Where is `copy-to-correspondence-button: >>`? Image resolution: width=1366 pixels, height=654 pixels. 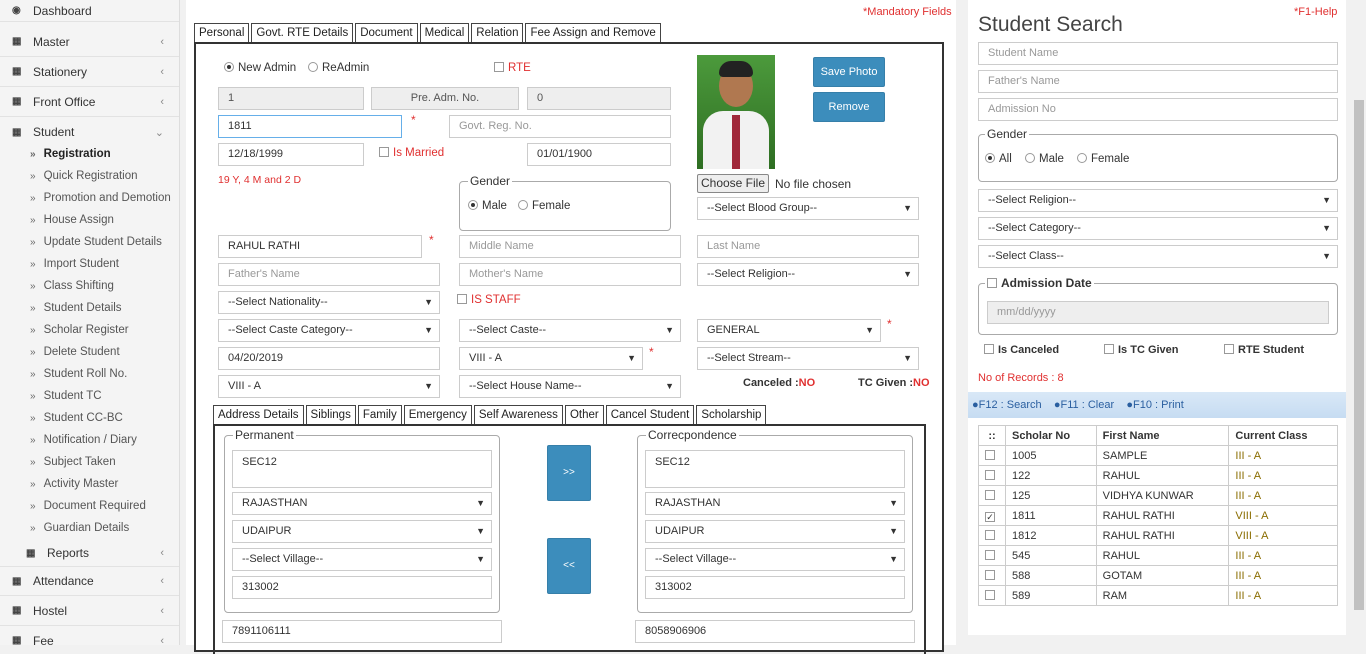 copy-to-correspondence-button: >> is located at coordinates (569, 473).